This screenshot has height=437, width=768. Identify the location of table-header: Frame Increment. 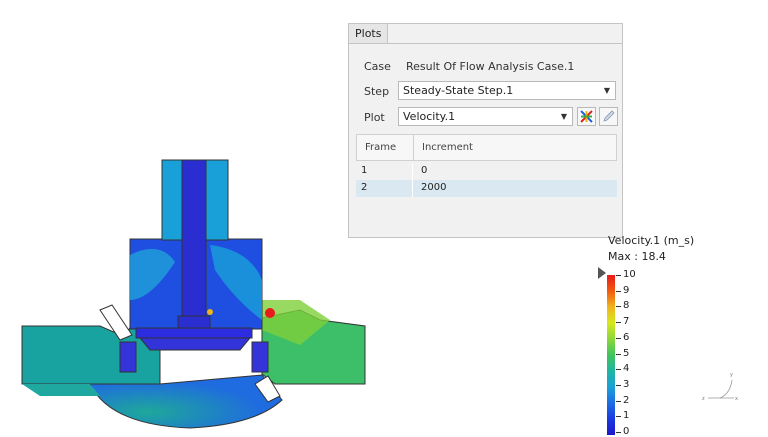
(486, 147).